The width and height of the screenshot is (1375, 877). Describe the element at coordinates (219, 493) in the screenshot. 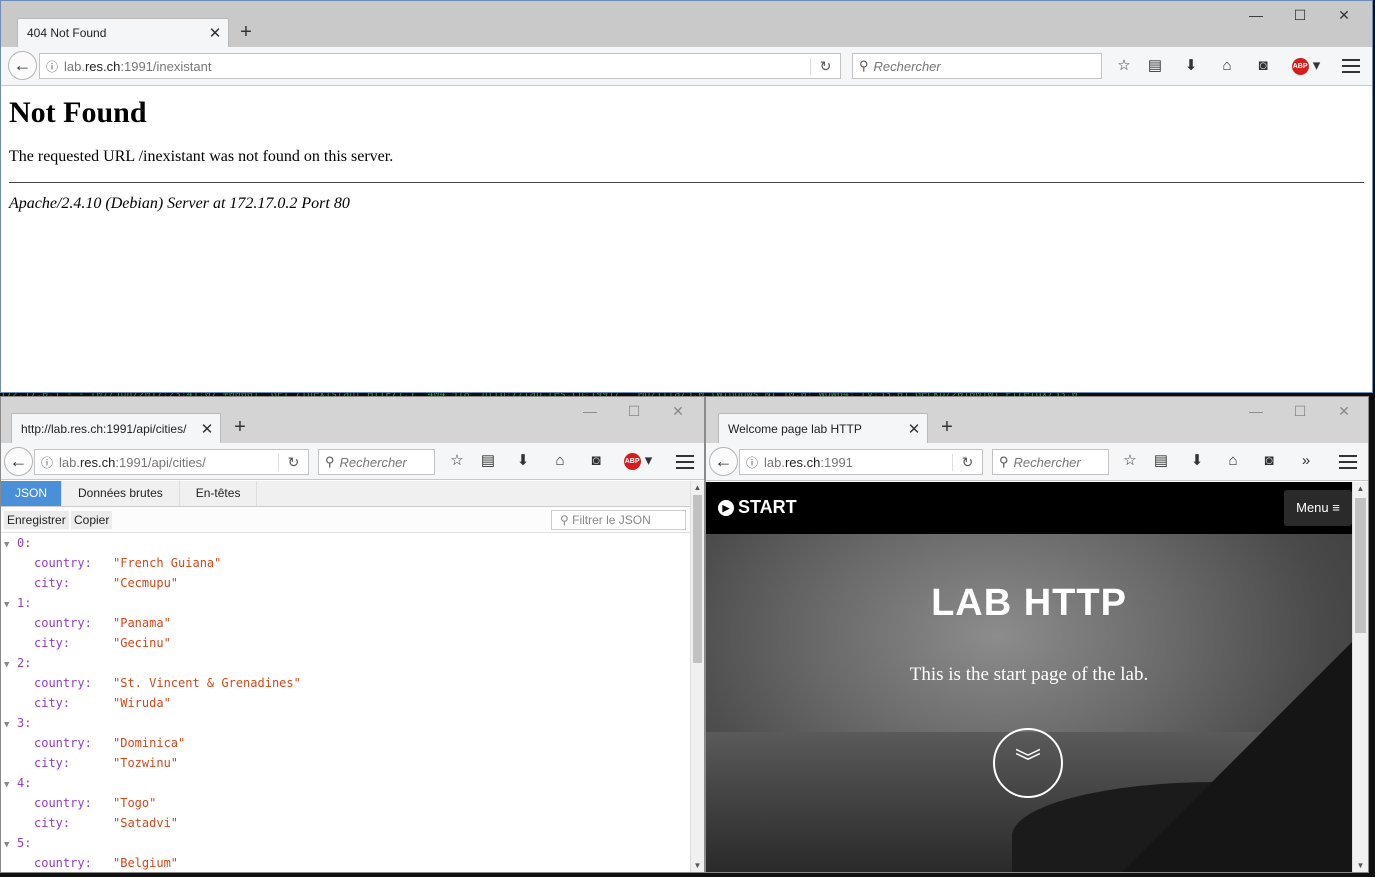

I see `tab-headers: En-têtes` at that location.